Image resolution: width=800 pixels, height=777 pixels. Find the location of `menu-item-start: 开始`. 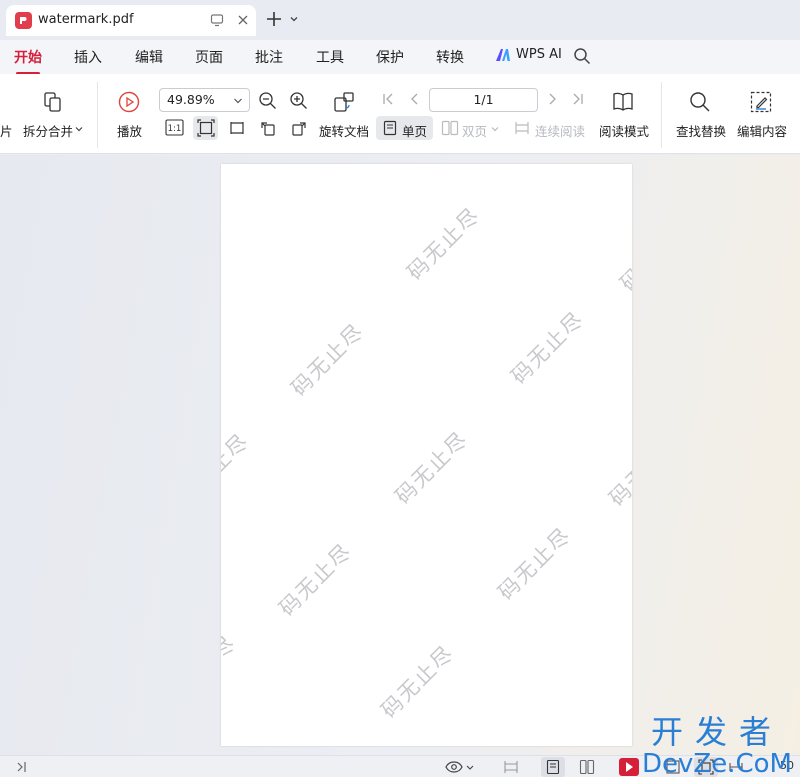

menu-item-start: 开始 is located at coordinates (28, 61).